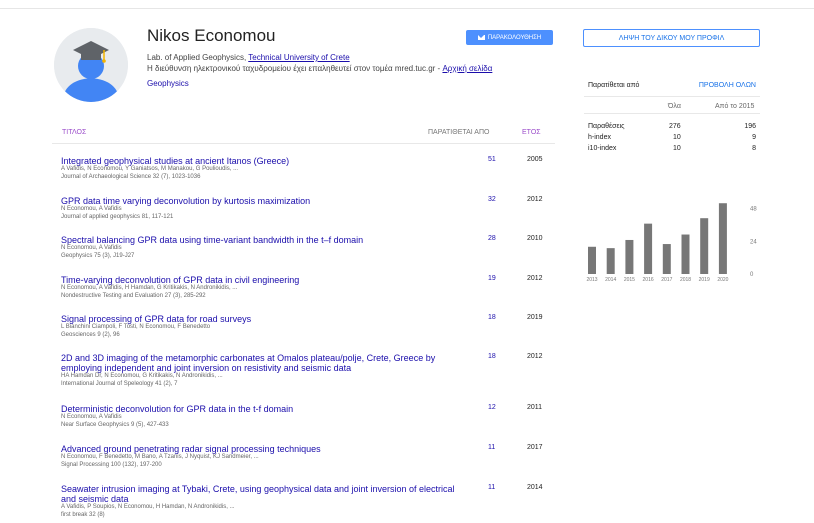 The width and height of the screenshot is (814, 523). Describe the element at coordinates (492, 407) in the screenshot. I see `cited-by-count: 12` at that location.